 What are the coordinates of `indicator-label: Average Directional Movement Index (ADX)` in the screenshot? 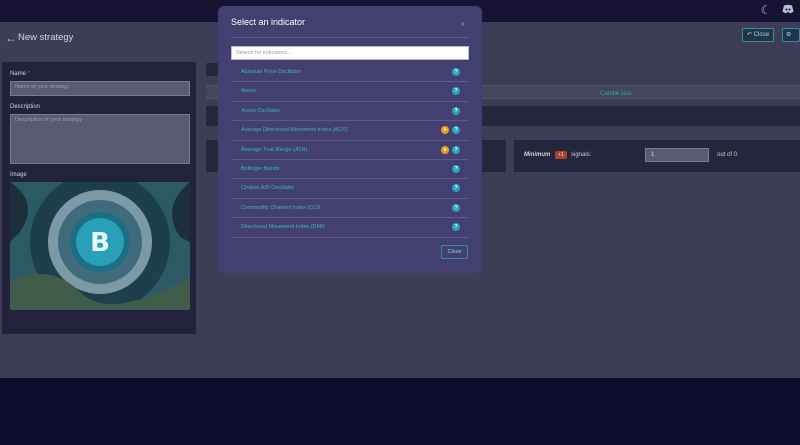 It's located at (294, 130).